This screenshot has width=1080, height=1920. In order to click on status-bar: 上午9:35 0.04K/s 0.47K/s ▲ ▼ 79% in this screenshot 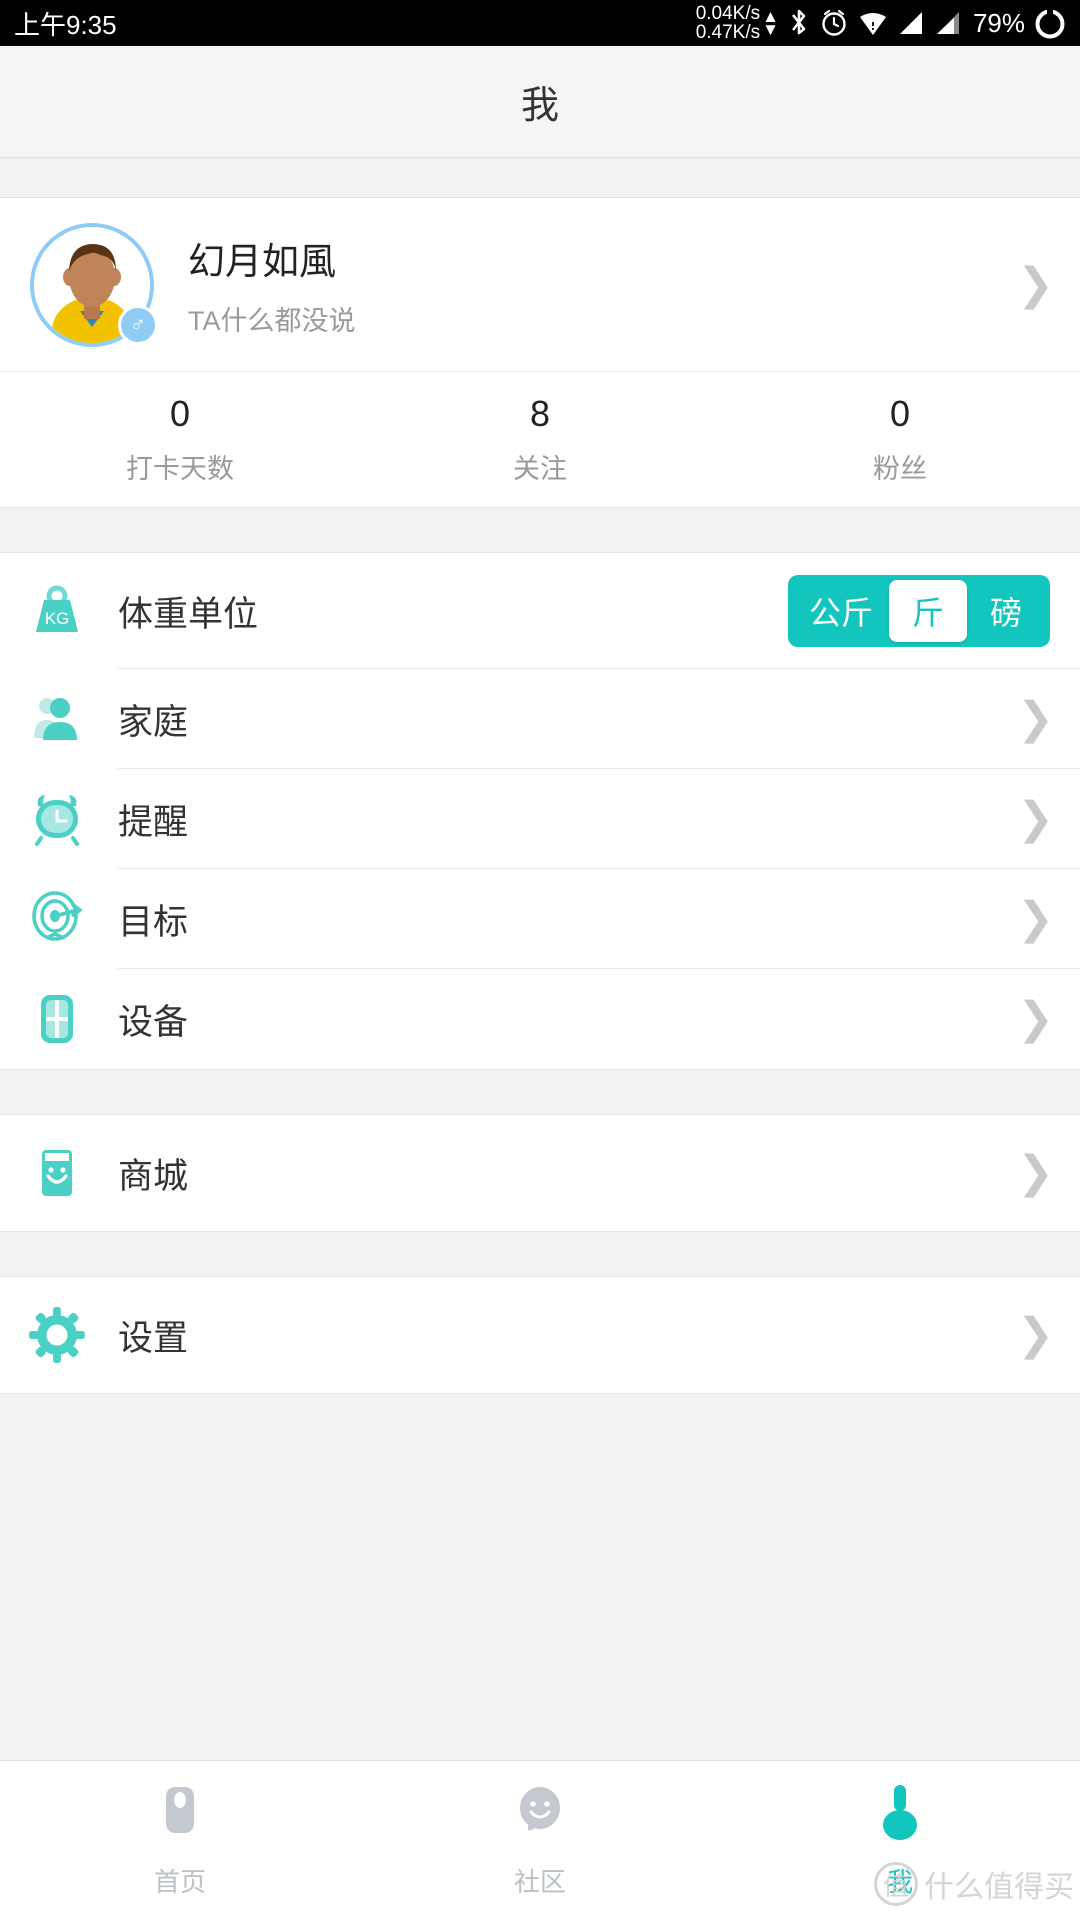, I will do `click(540, 23)`.